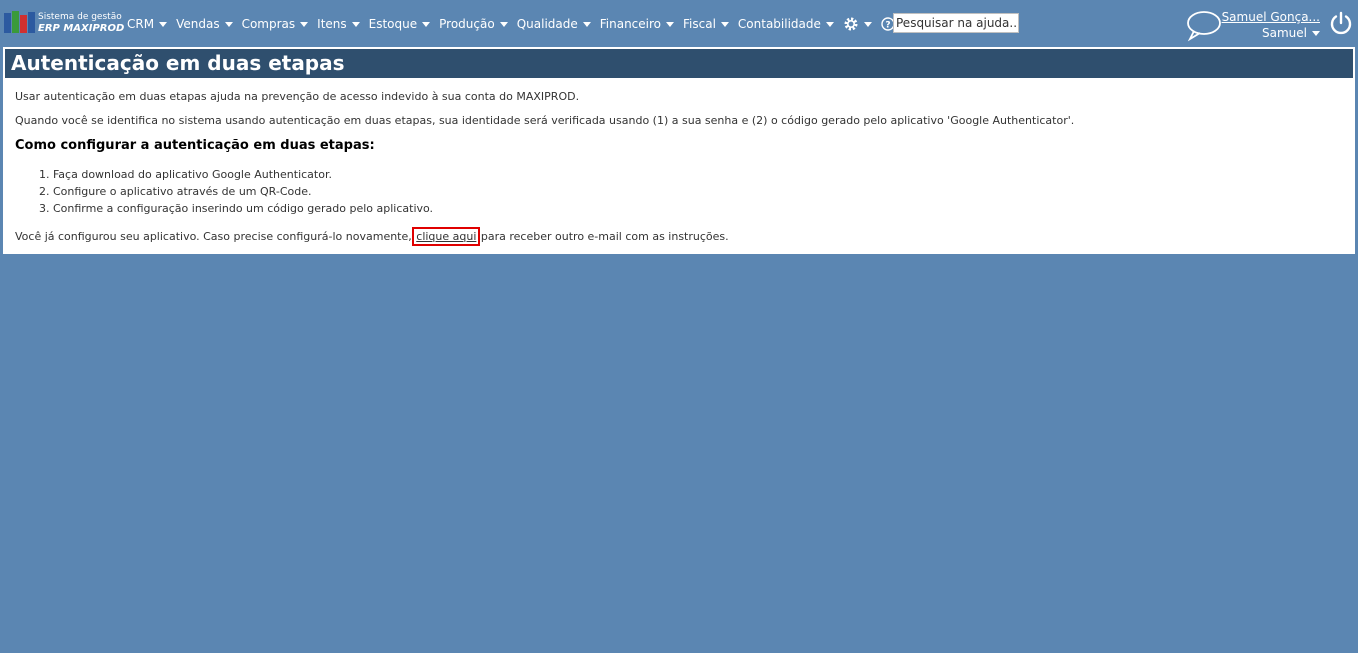 This screenshot has width=1358, height=653. I want to click on brand-name: ERP MAXIPROD, so click(81, 28).